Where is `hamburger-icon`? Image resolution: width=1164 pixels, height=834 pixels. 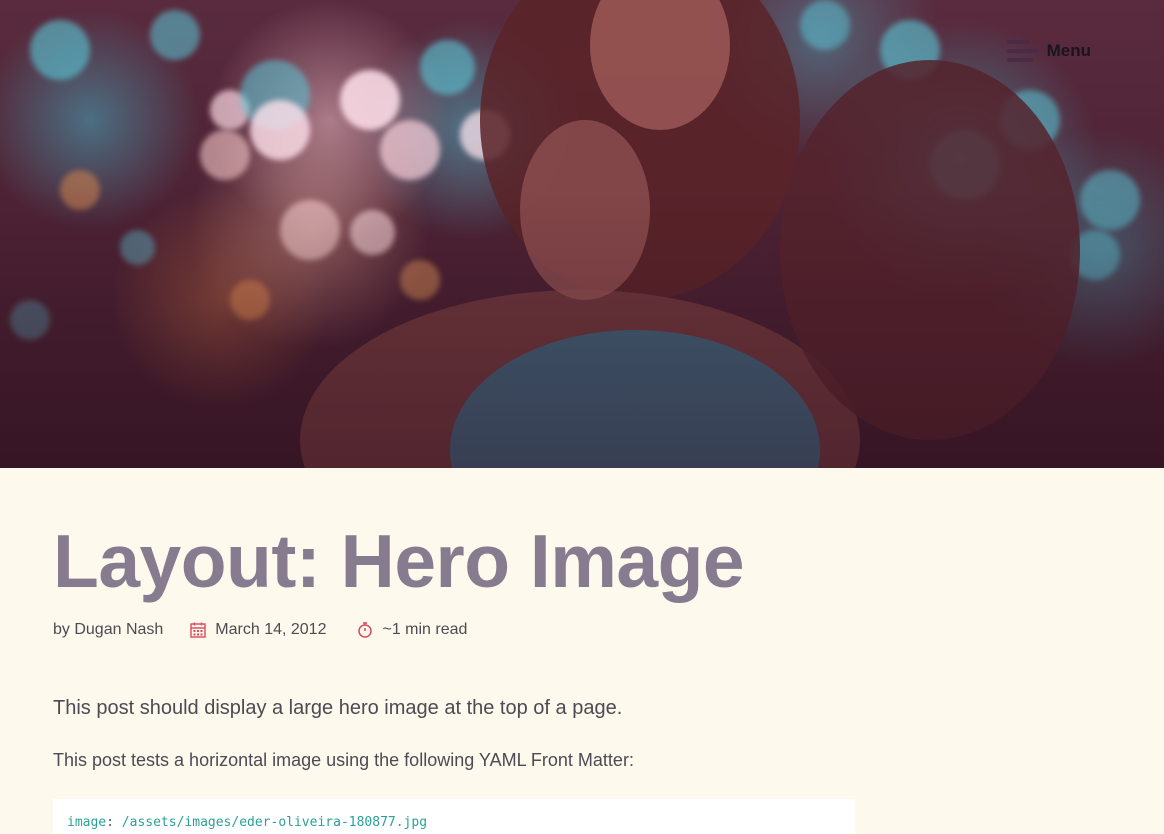 hamburger-icon is located at coordinates (1022, 51).